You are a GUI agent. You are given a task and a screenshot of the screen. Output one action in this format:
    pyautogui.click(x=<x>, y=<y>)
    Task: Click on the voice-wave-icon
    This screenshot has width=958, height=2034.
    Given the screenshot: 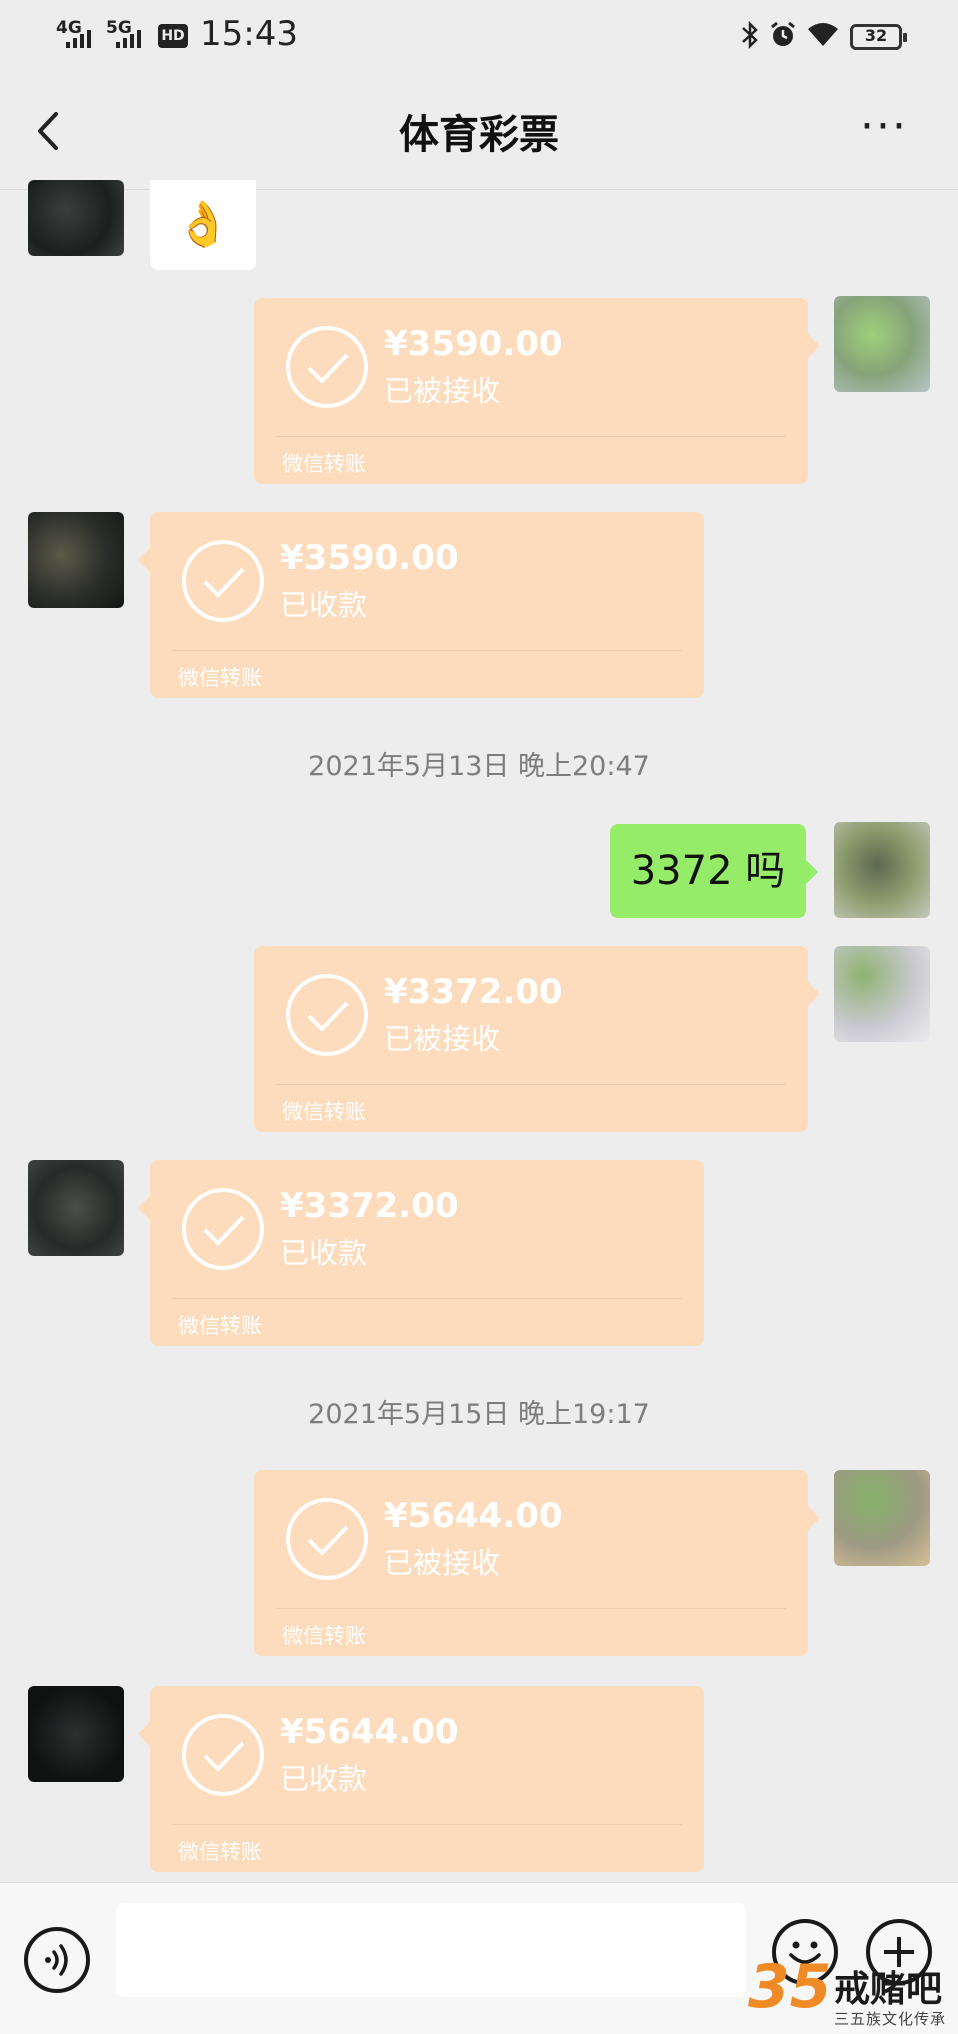 What is the action you would take?
    pyautogui.click(x=56, y=1960)
    